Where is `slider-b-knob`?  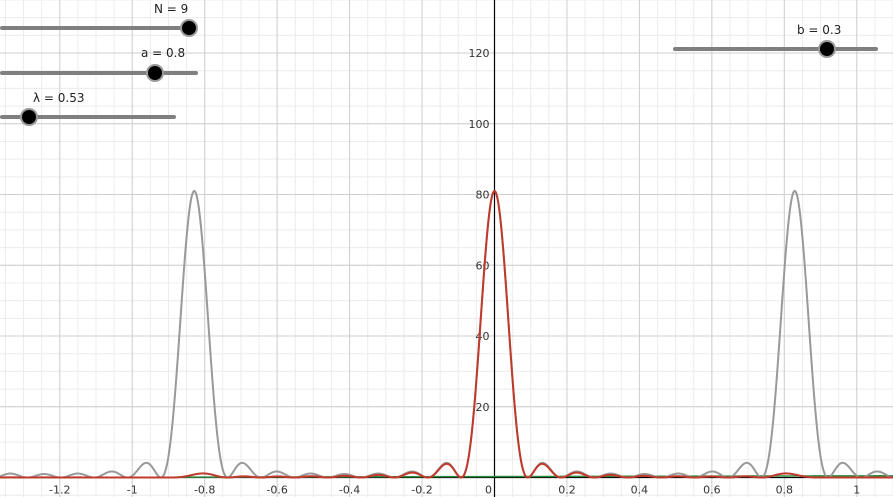
slider-b-knob is located at coordinates (826, 49).